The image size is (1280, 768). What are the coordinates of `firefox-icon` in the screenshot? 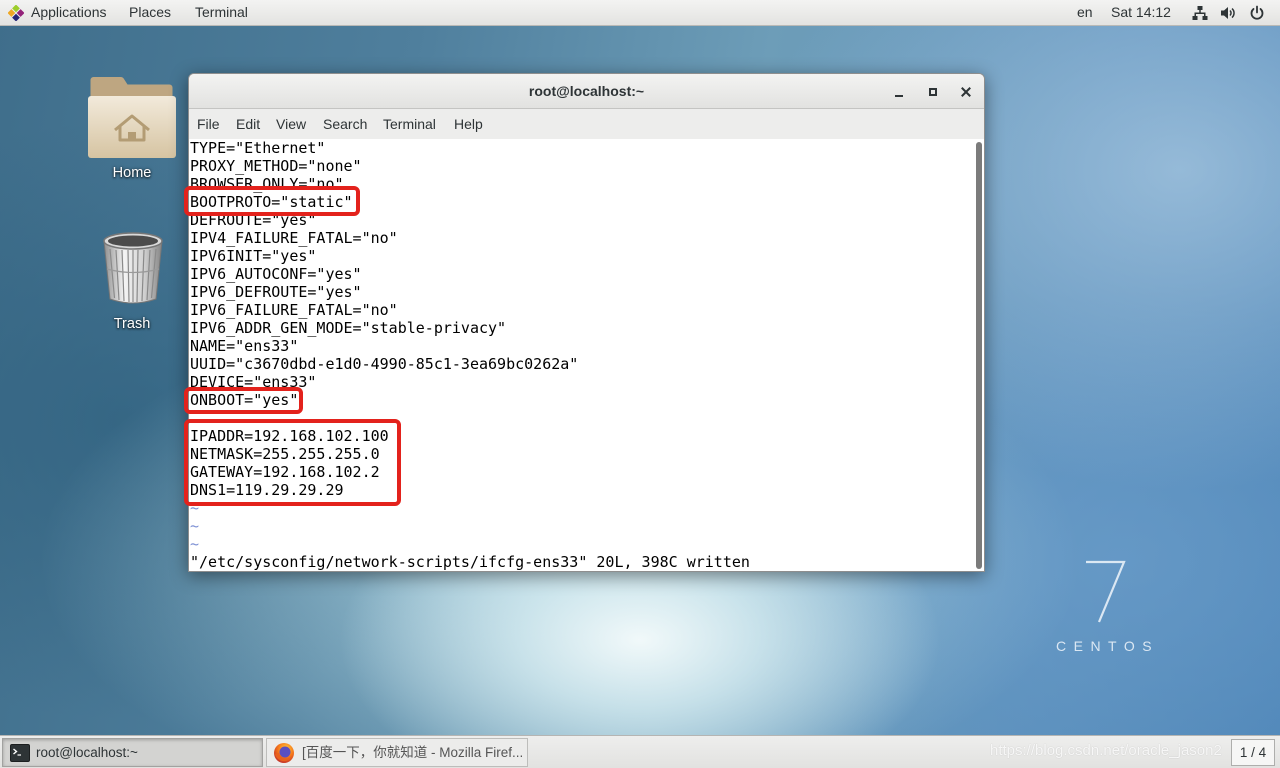 It's located at (284, 753).